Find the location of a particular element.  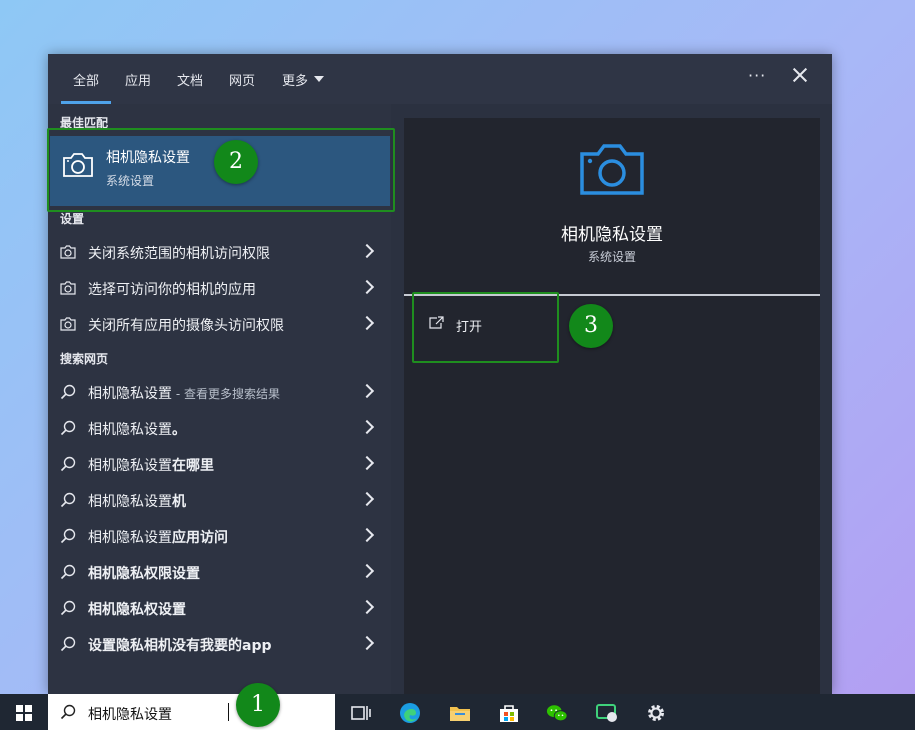

suggestion-text: 相机隐私权限设置 is located at coordinates (144, 574).